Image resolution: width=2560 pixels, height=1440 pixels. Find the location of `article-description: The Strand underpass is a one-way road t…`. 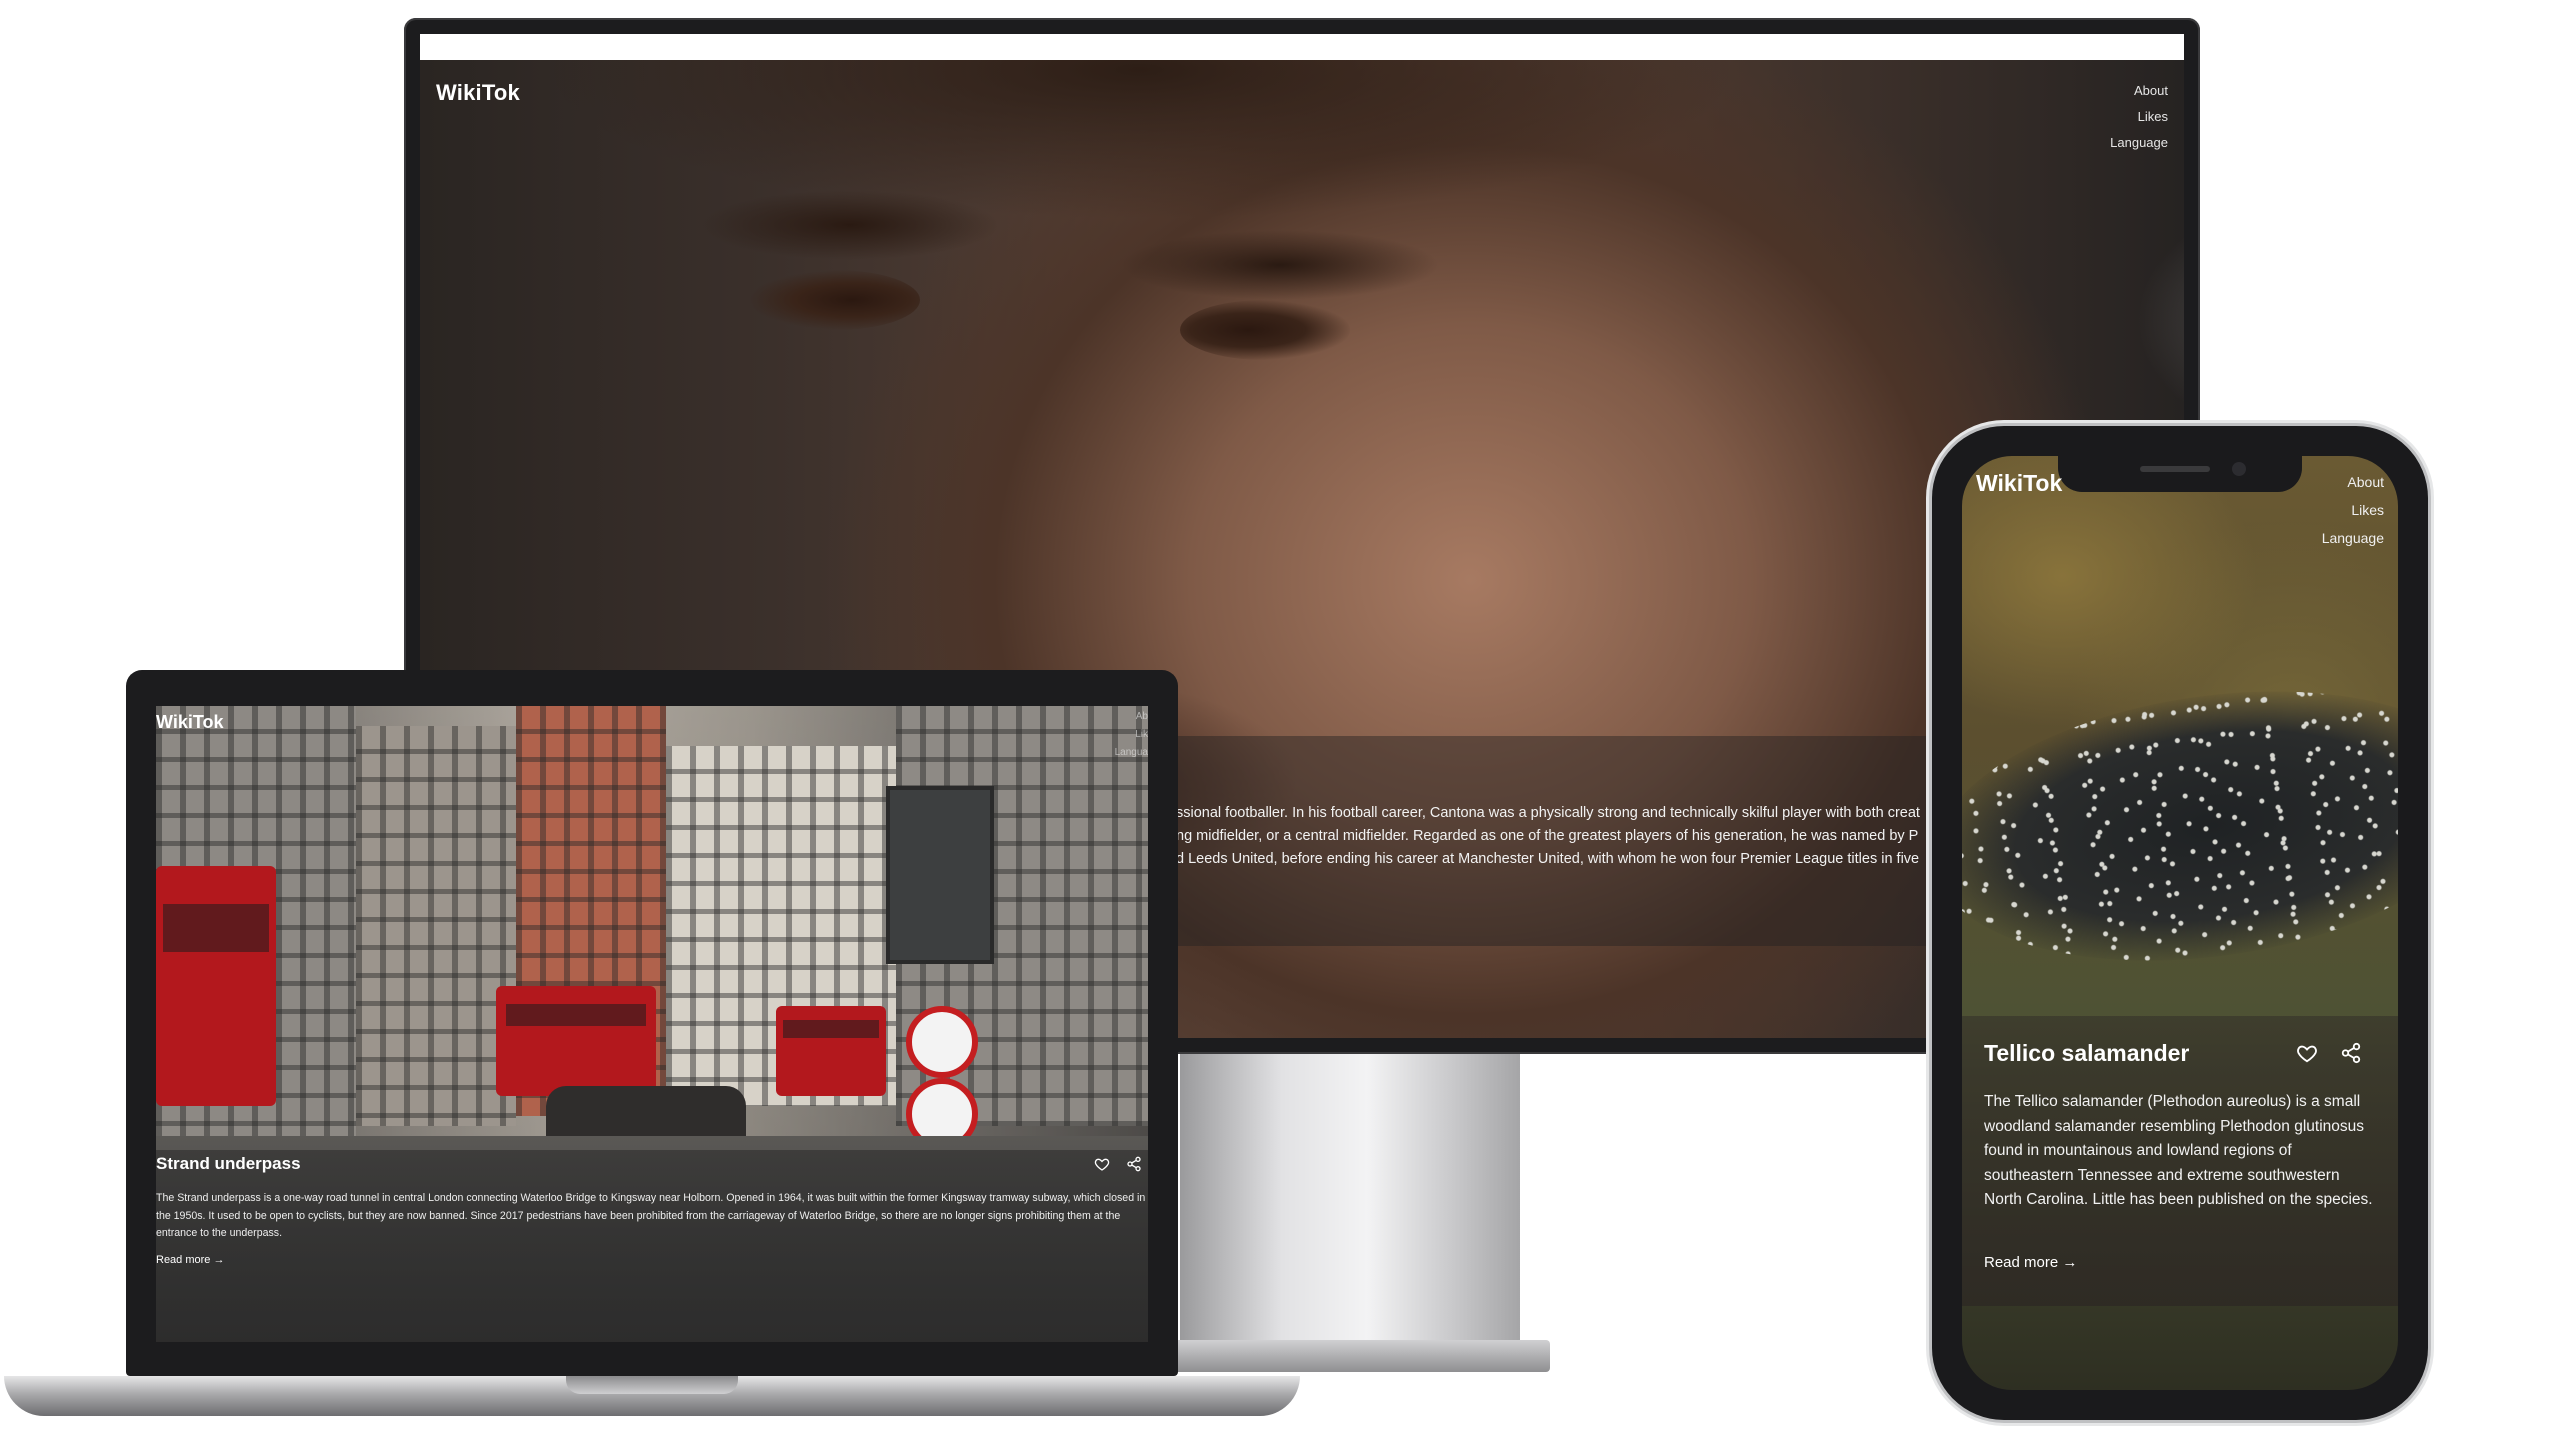

article-description: The Strand underpass is a one-way road t… is located at coordinates (651, 1215).